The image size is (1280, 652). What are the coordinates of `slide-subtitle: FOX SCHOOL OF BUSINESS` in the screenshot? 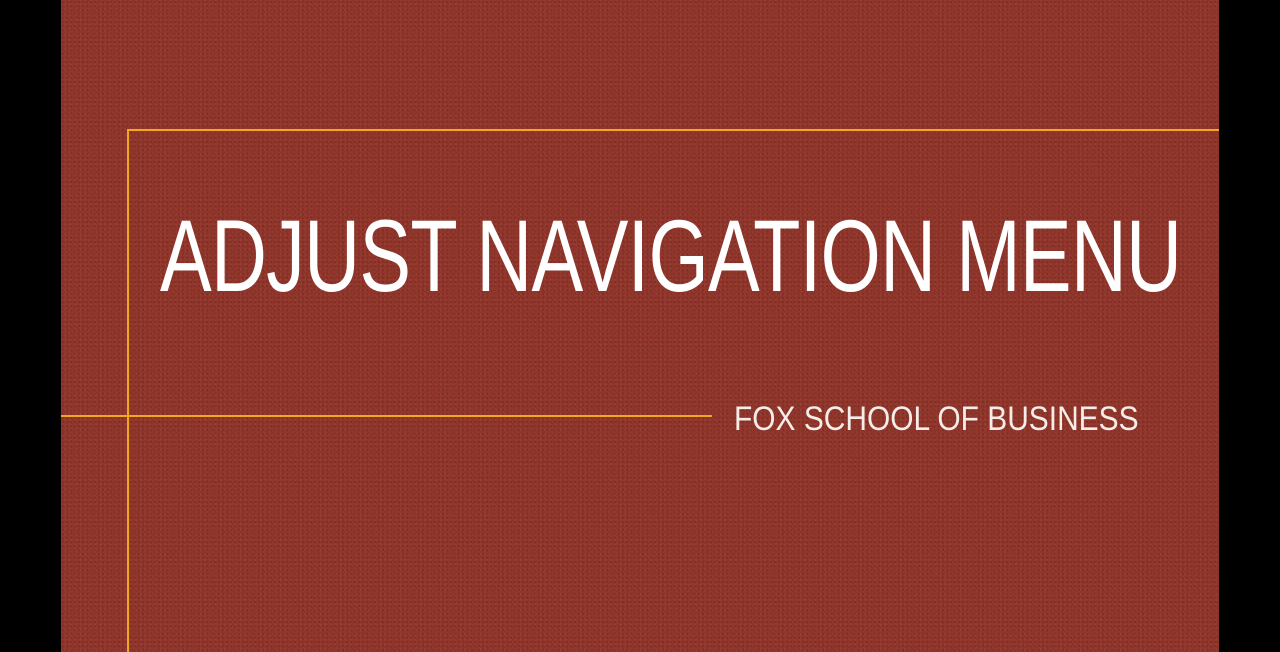 It's located at (936, 419).